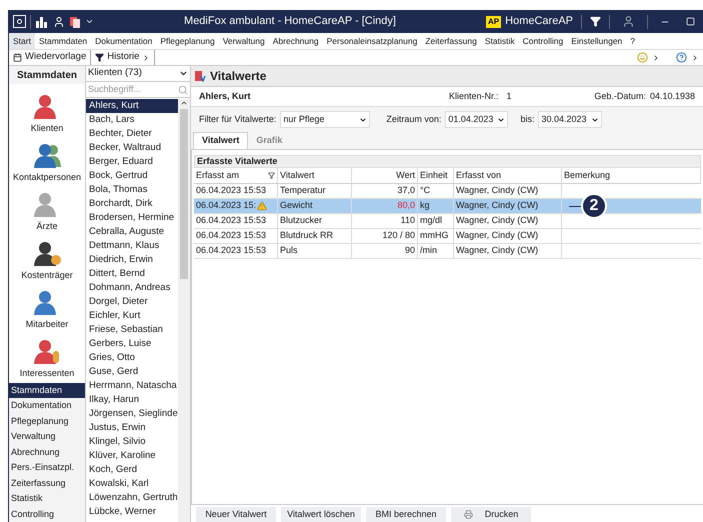 This screenshot has height=522, width=703. What do you see at coordinates (132, 400) in the screenshot?
I see `client-item: Ilkay, Harun` at bounding box center [132, 400].